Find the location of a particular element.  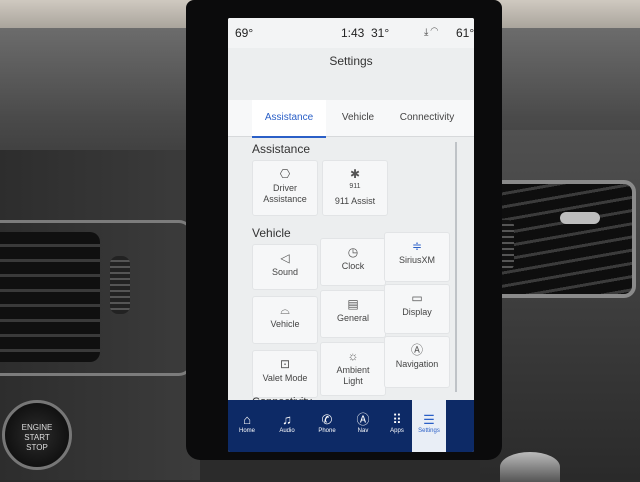

console-knob is located at coordinates (530, 467).